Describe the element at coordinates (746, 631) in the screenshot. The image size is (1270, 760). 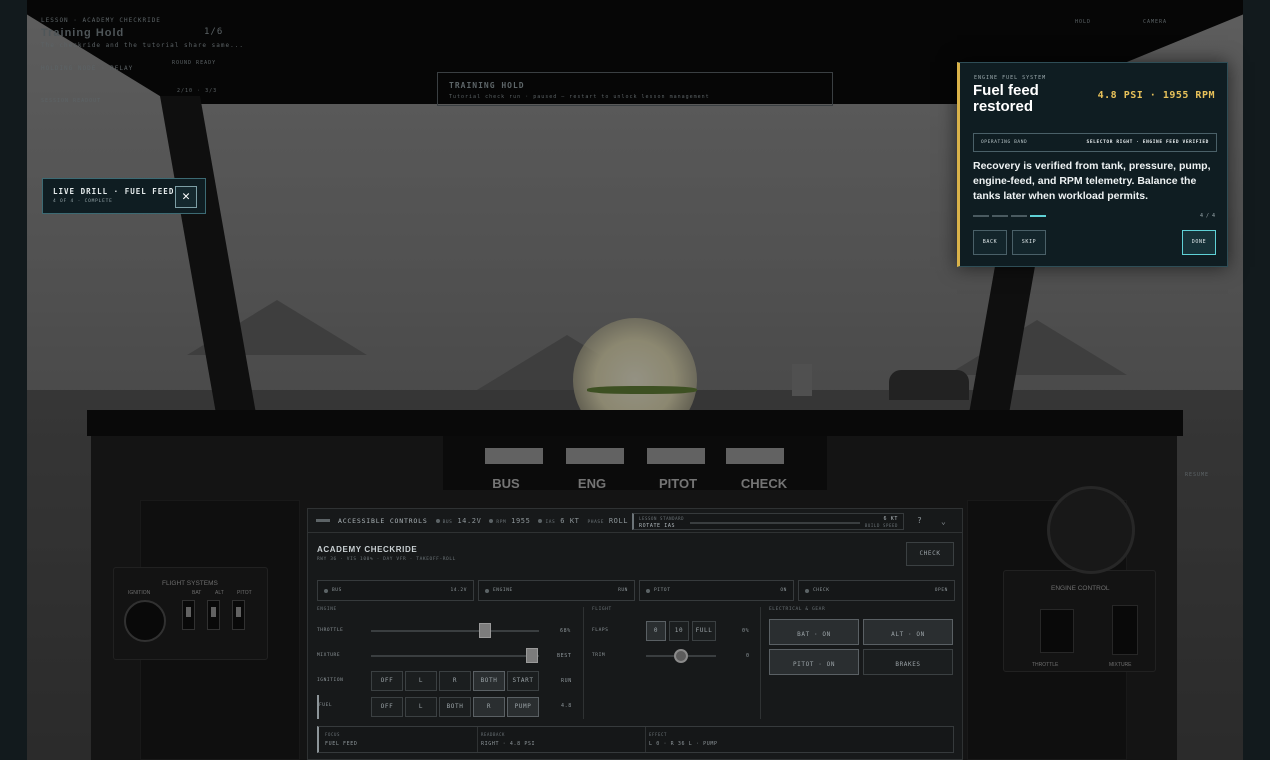
I see `flaps-value: 0%` at that location.